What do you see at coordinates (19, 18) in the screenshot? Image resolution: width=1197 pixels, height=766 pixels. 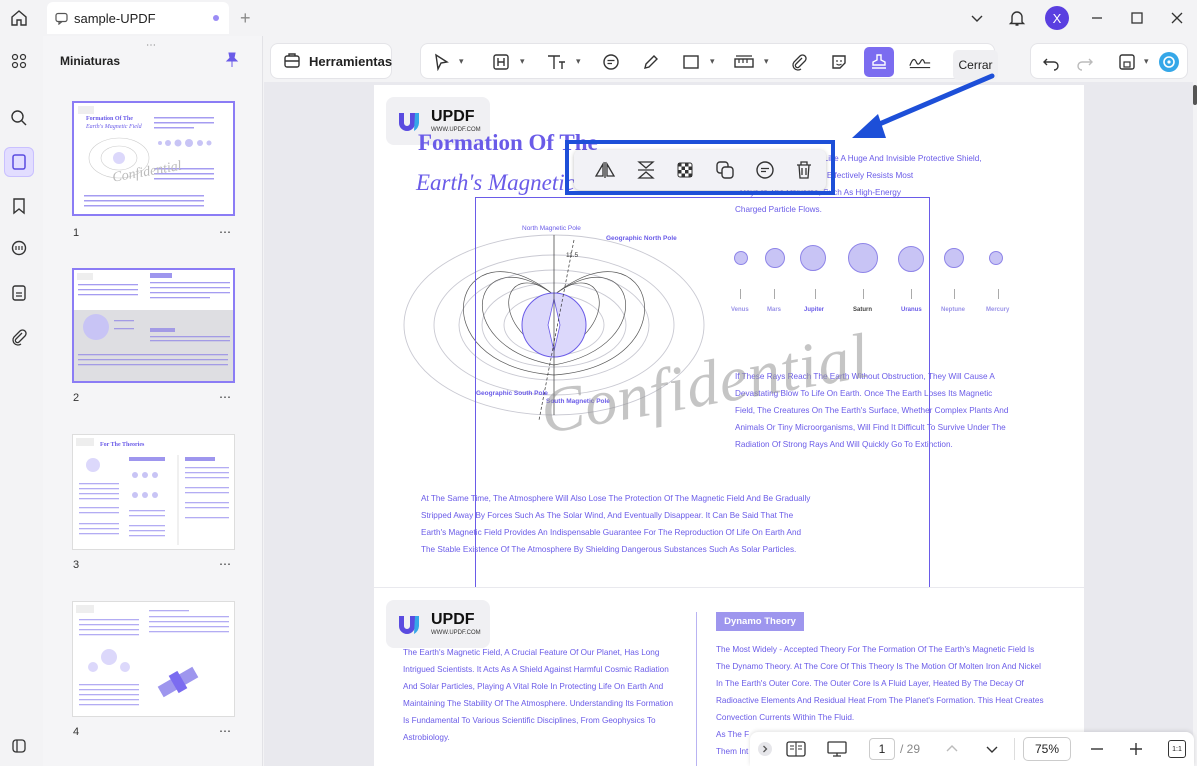 I see `home-icon` at bounding box center [19, 18].